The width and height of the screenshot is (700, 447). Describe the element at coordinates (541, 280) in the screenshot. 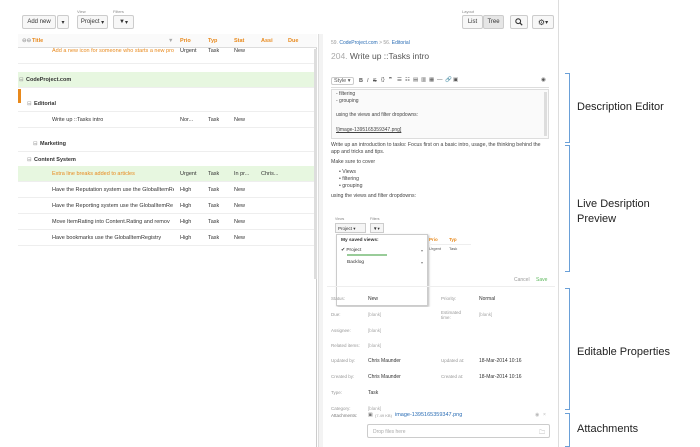

I see `save-link: Save` at that location.